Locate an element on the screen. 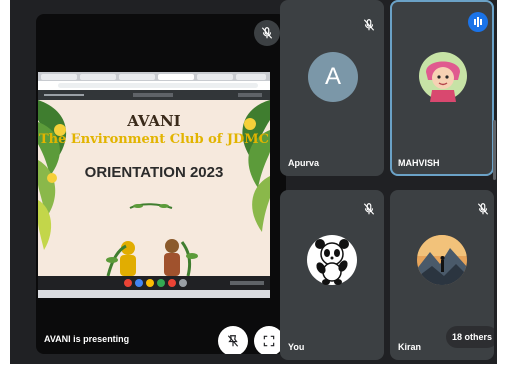 The height and width of the screenshot is (374, 506). slide-title: AVANI is located at coordinates (154, 121).